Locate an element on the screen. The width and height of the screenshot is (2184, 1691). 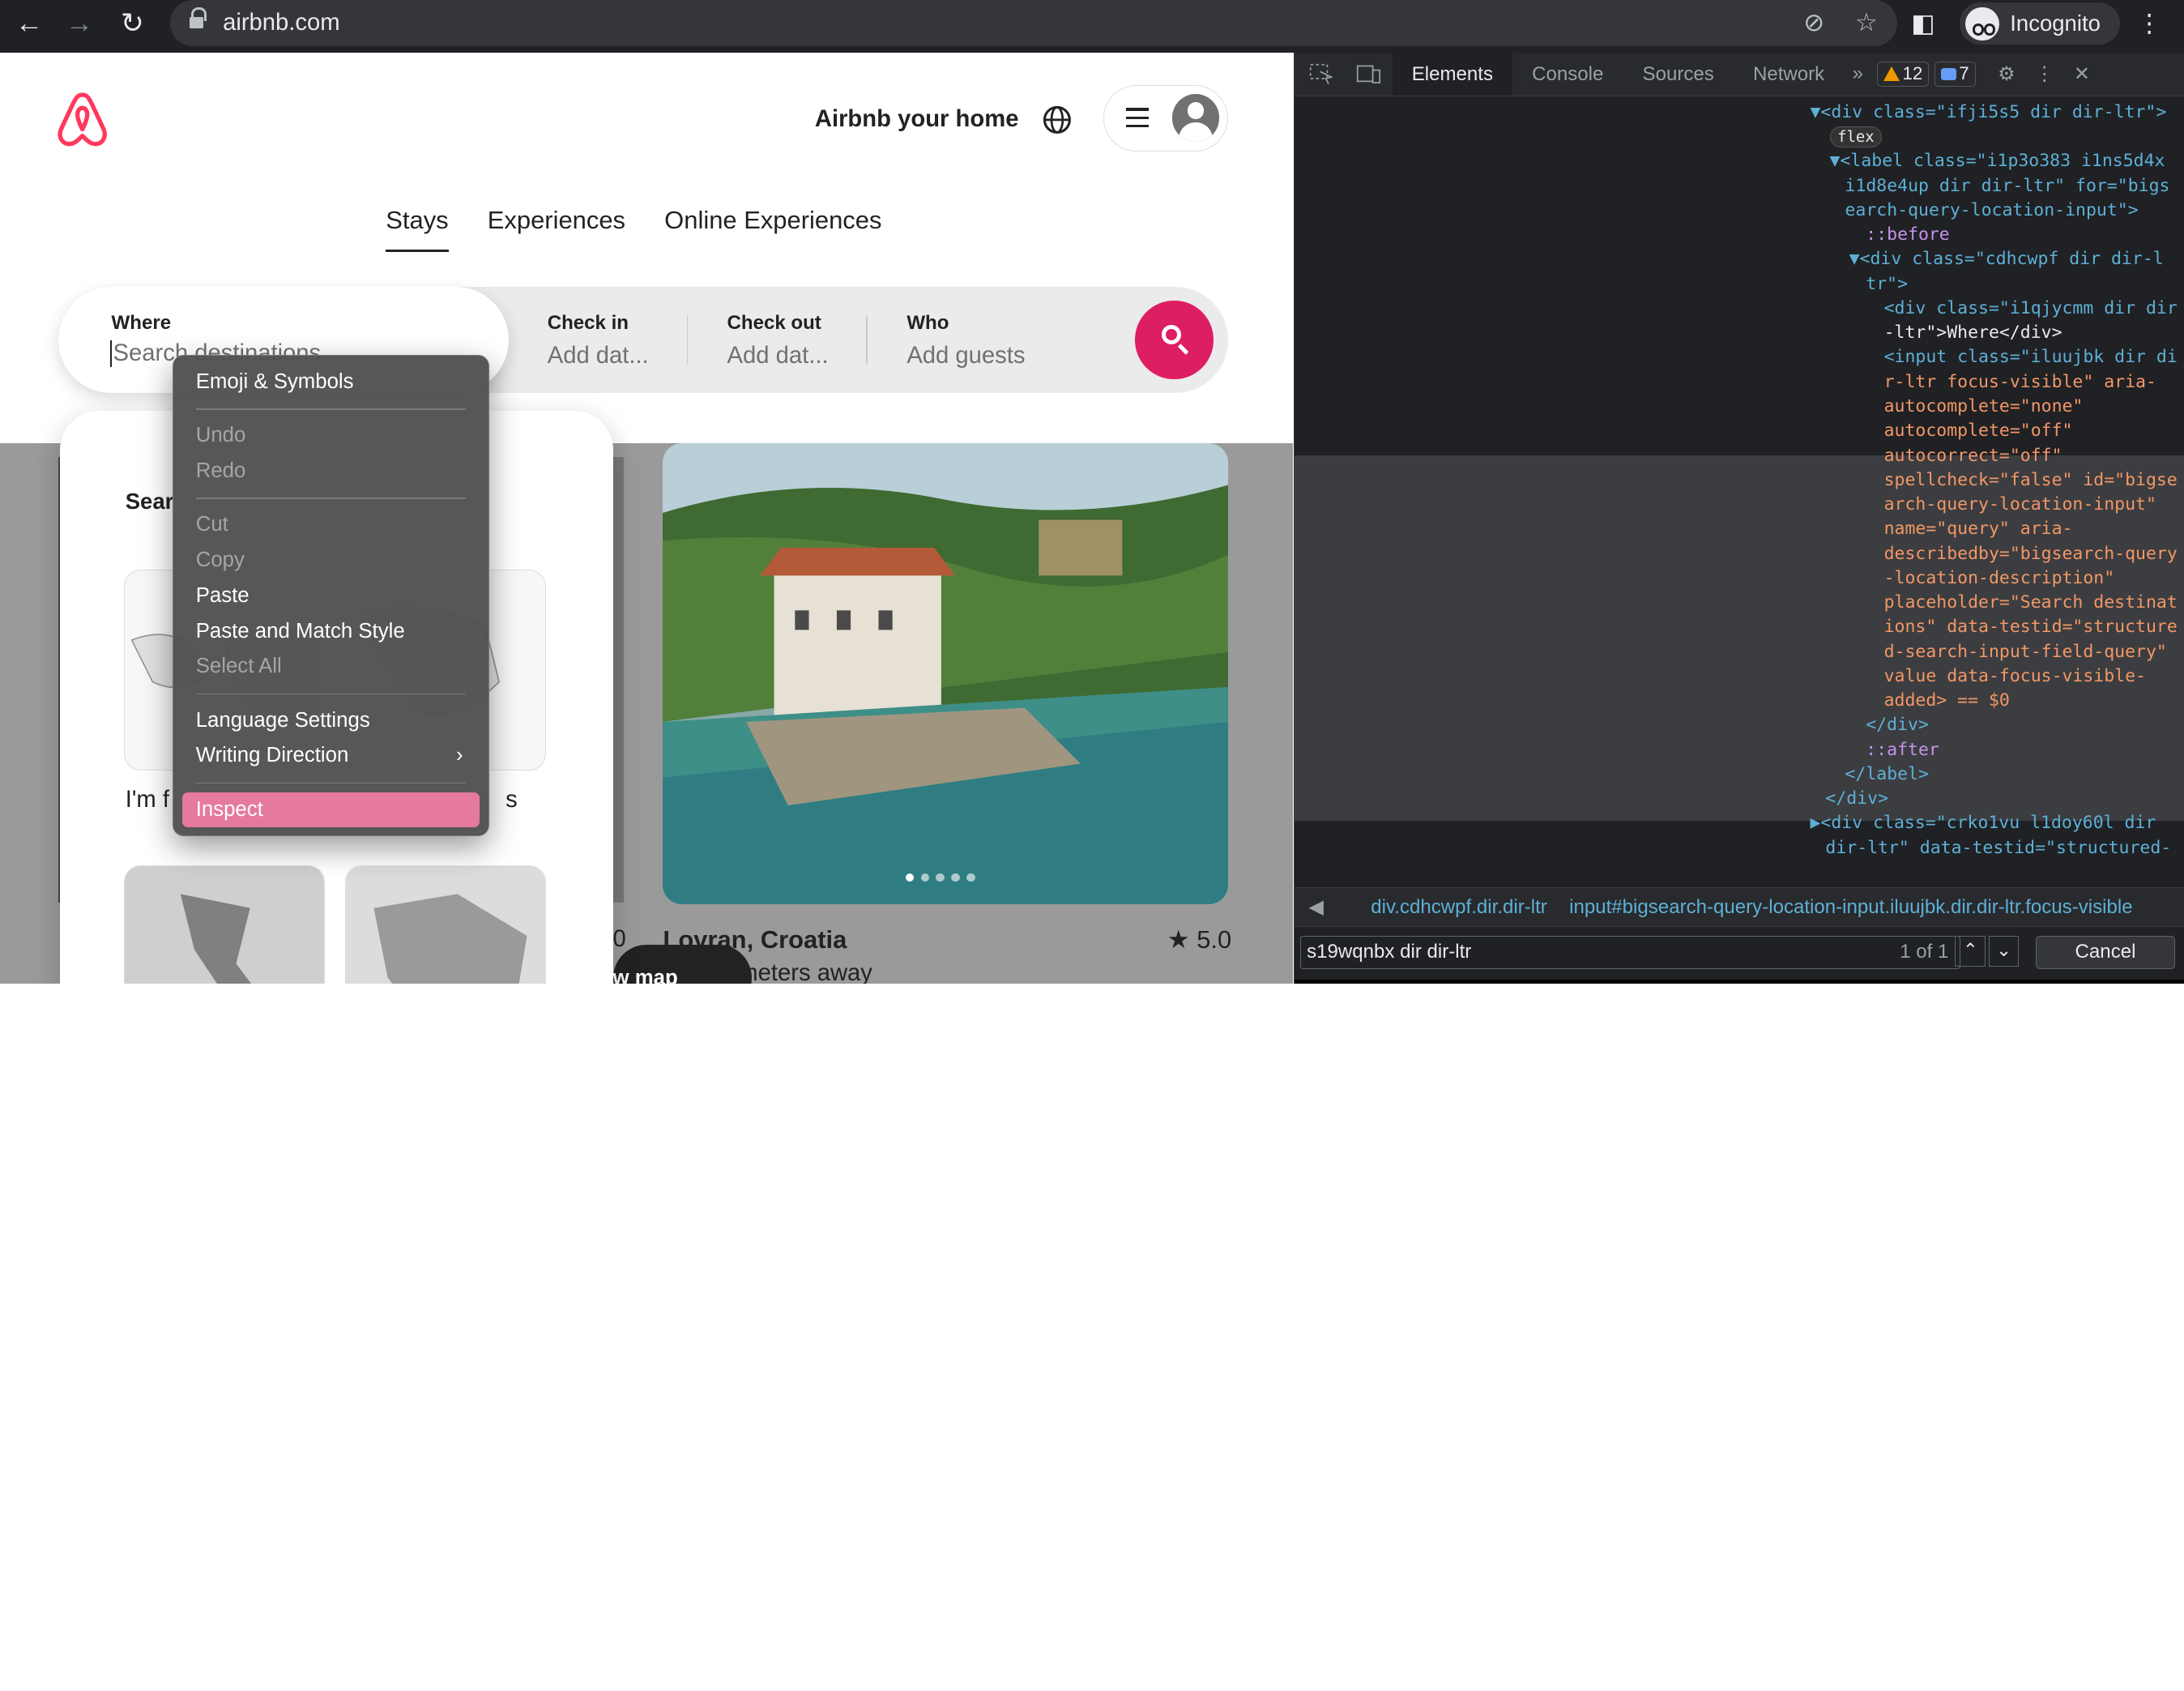
show-map-button: w map is located at coordinates (682, 964).